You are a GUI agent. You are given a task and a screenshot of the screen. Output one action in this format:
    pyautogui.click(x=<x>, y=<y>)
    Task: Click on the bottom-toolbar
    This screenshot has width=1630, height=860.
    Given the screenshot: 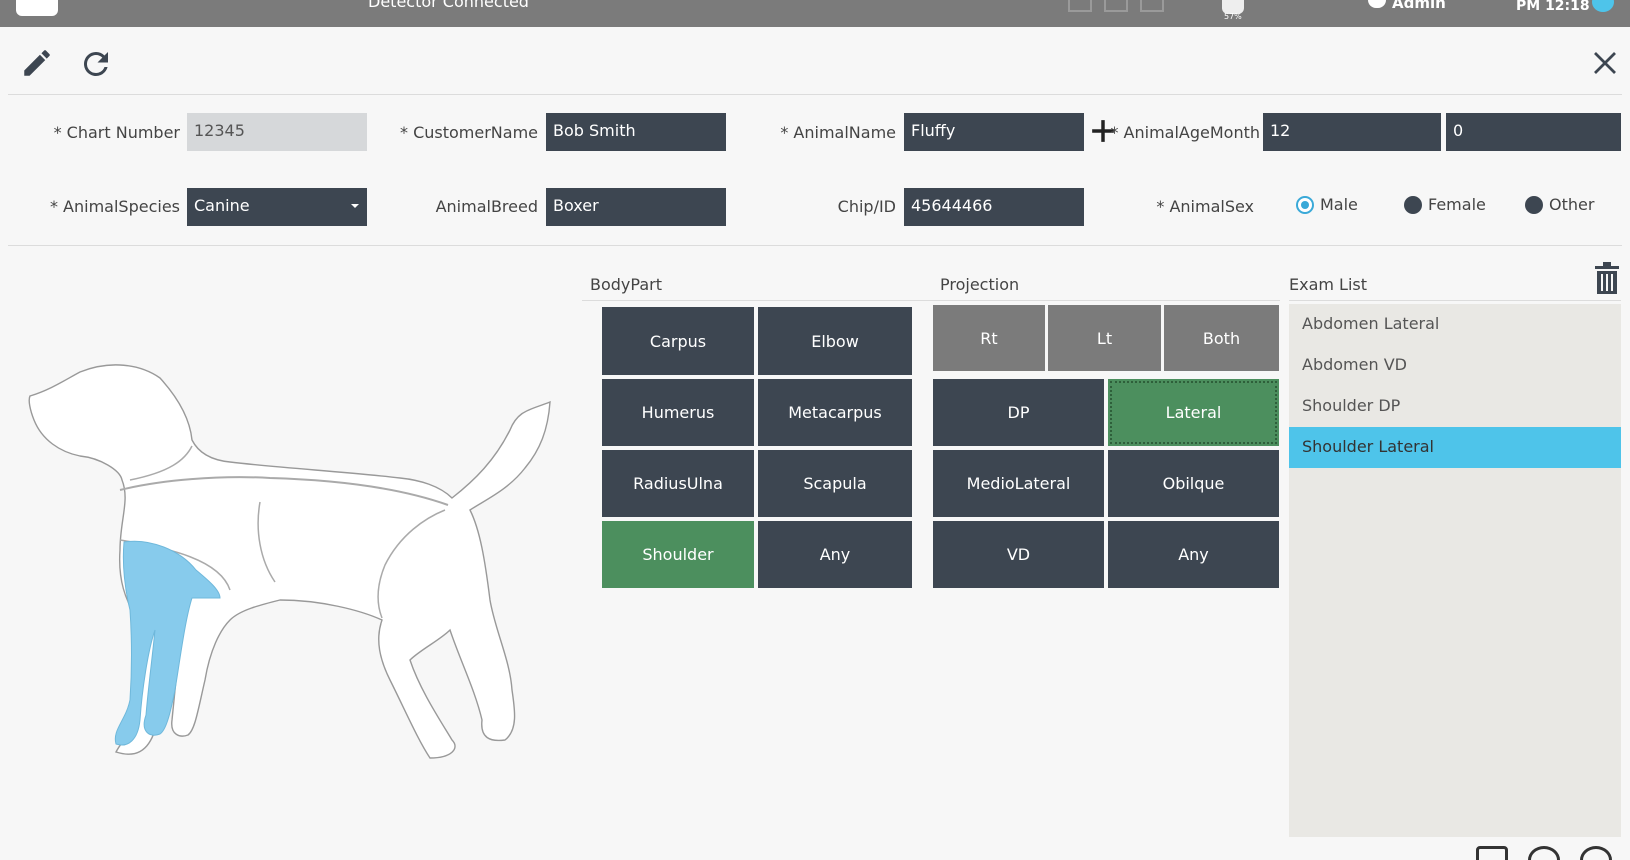 What is the action you would take?
    pyautogui.click(x=1544, y=853)
    